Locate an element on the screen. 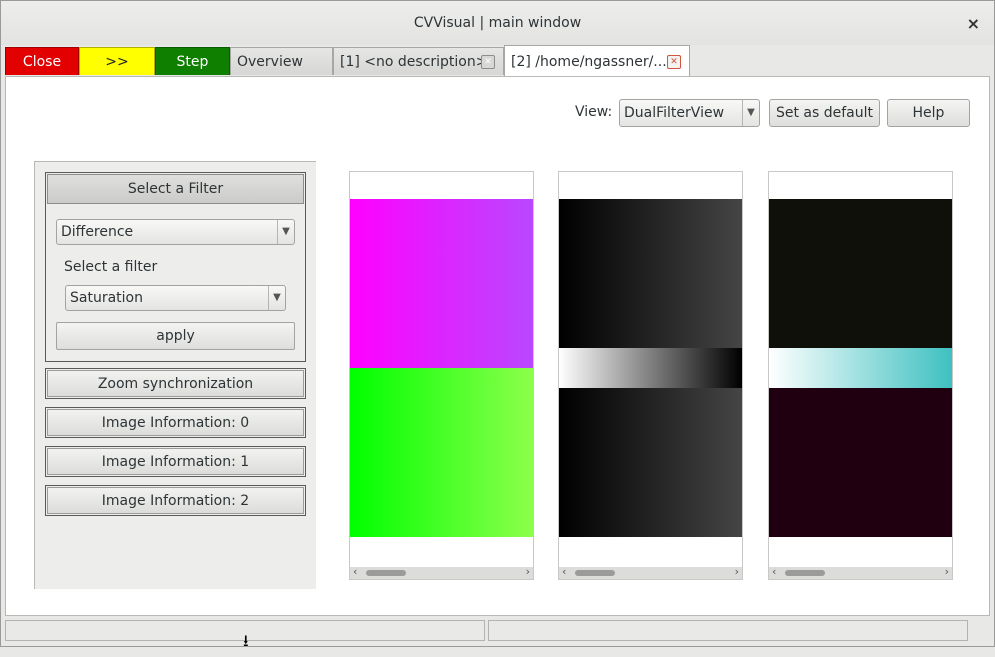  tab-forward: >> is located at coordinates (117, 61).